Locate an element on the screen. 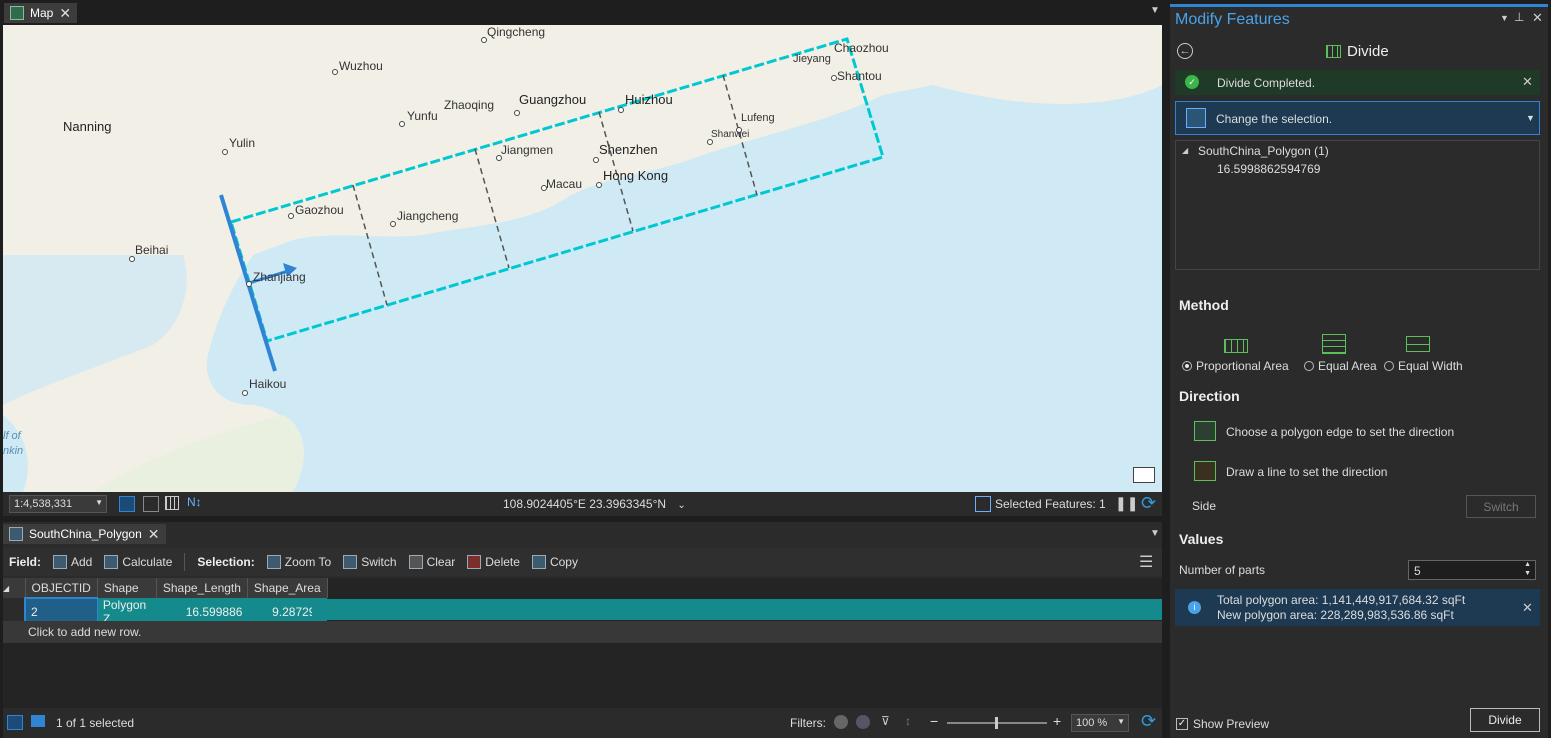 This screenshot has height=738, width=1551. switch-selection-button: Switch is located at coordinates (370, 562).